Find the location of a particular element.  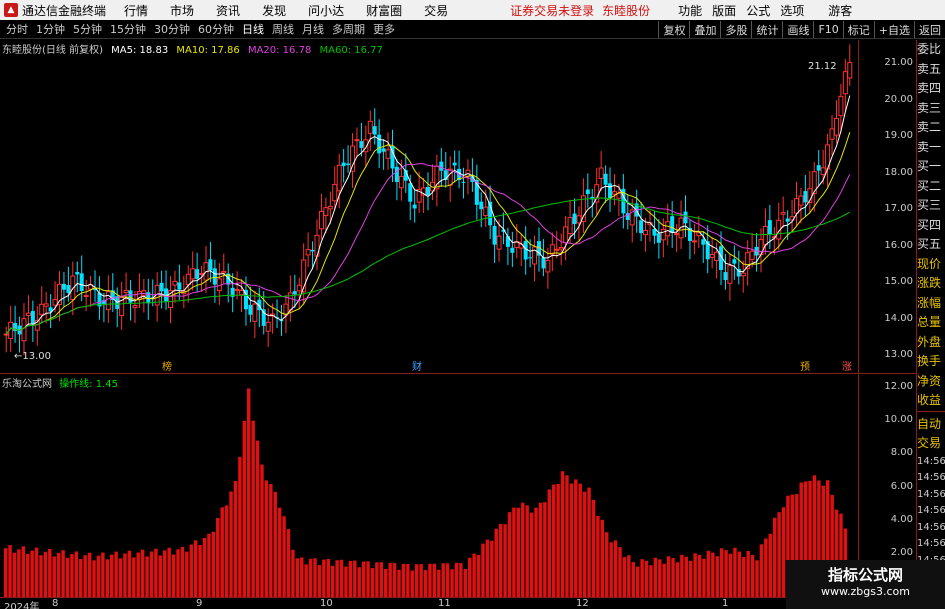

menu-formula: 公式 is located at coordinates (758, 10).